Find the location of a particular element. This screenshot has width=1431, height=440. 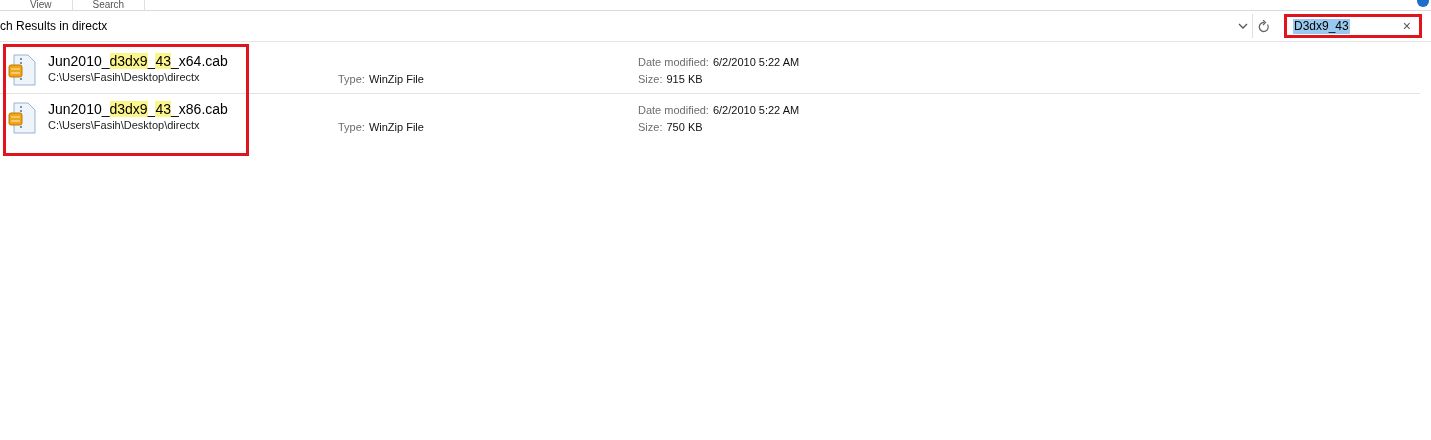

ribbon-tab: View is located at coordinates (41, 5).